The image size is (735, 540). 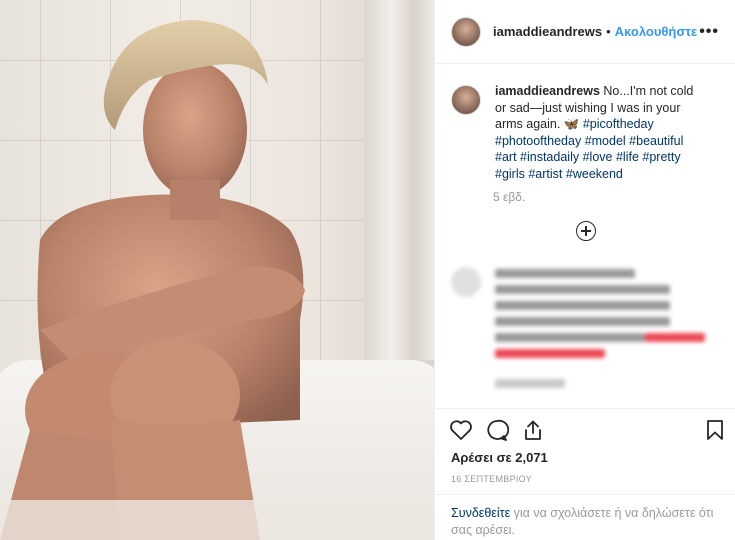 What do you see at coordinates (547, 91) in the screenshot?
I see `caption-username: iamaddieandrews` at bounding box center [547, 91].